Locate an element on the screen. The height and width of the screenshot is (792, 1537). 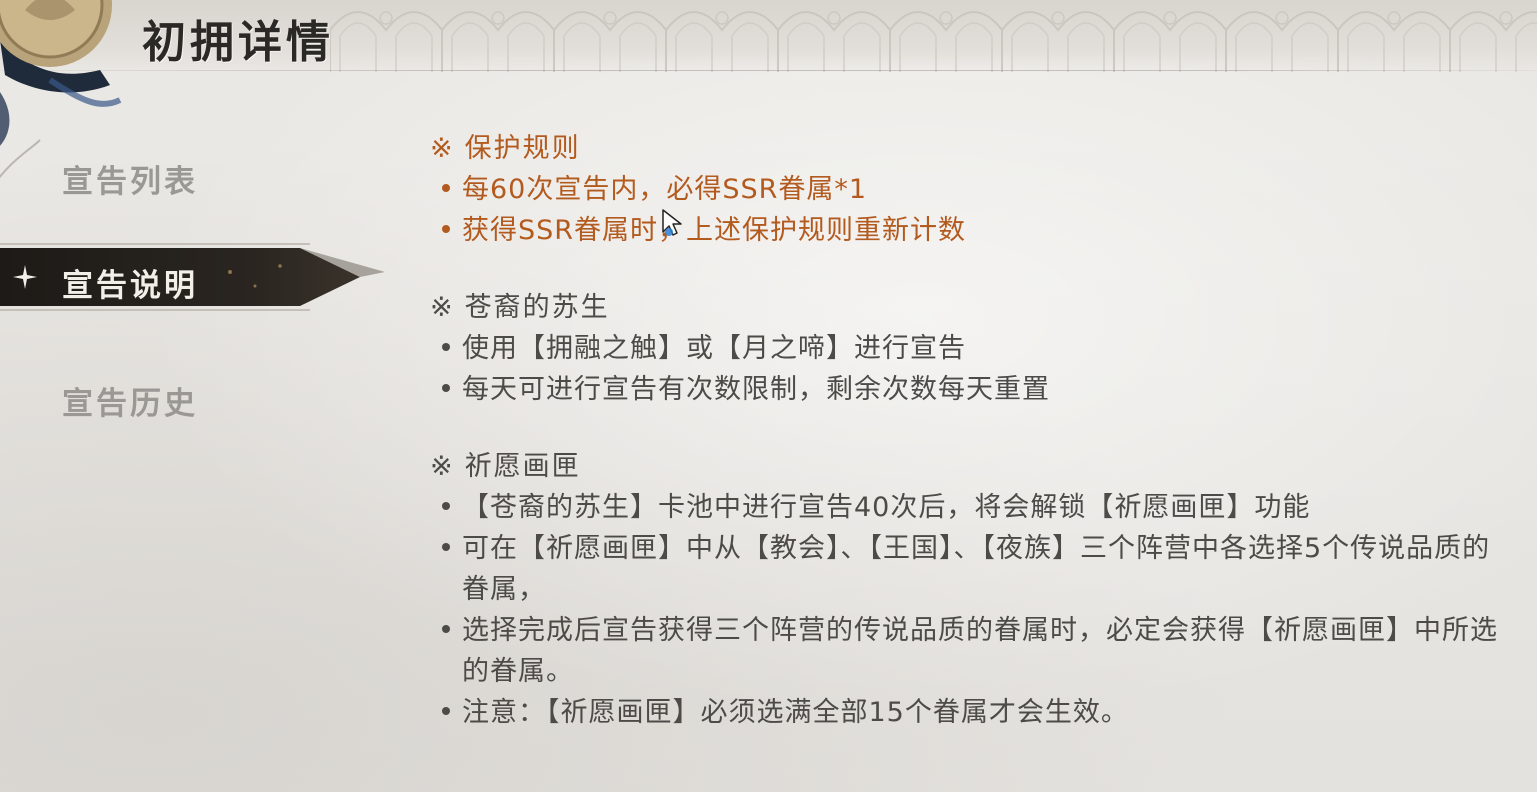
sidebar-item-announcement-info: 宣告说明 is located at coordinates (195, 277).